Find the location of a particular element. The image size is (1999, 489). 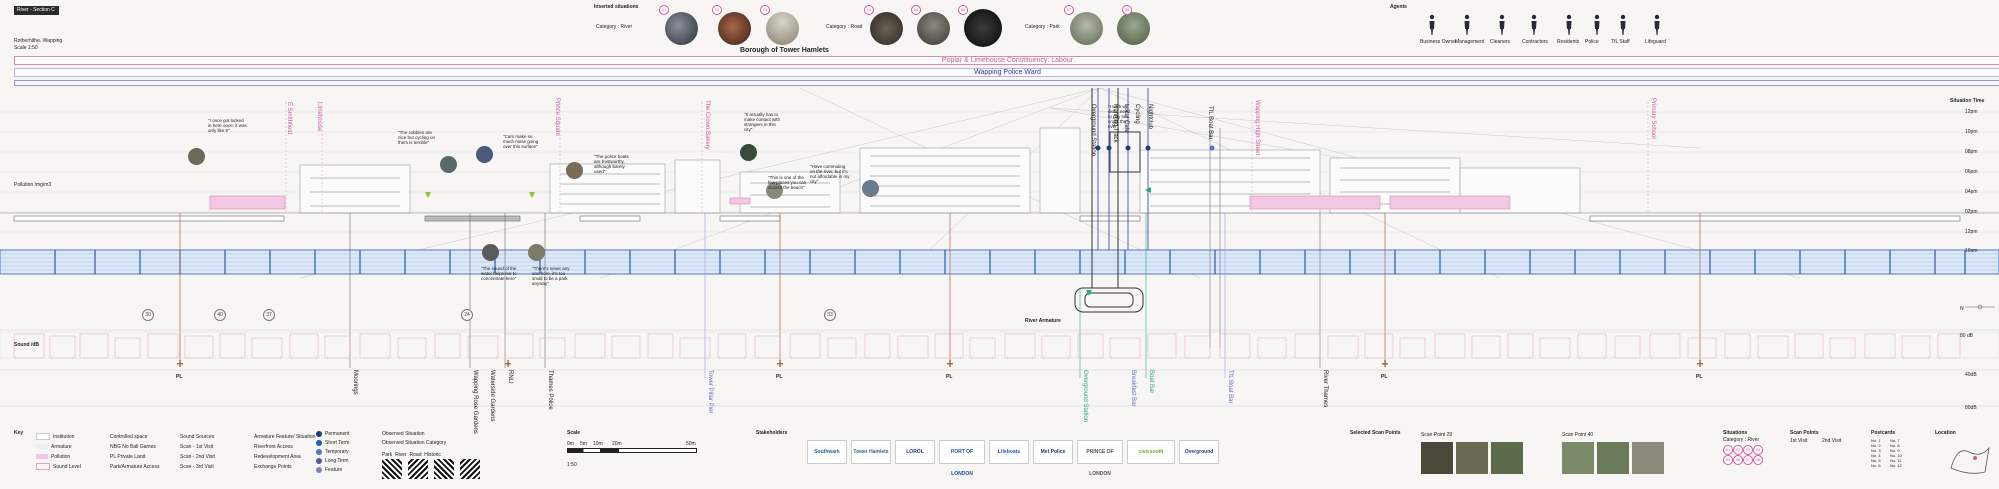

scan-legend-title: Scan Points is located at coordinates (1804, 433).